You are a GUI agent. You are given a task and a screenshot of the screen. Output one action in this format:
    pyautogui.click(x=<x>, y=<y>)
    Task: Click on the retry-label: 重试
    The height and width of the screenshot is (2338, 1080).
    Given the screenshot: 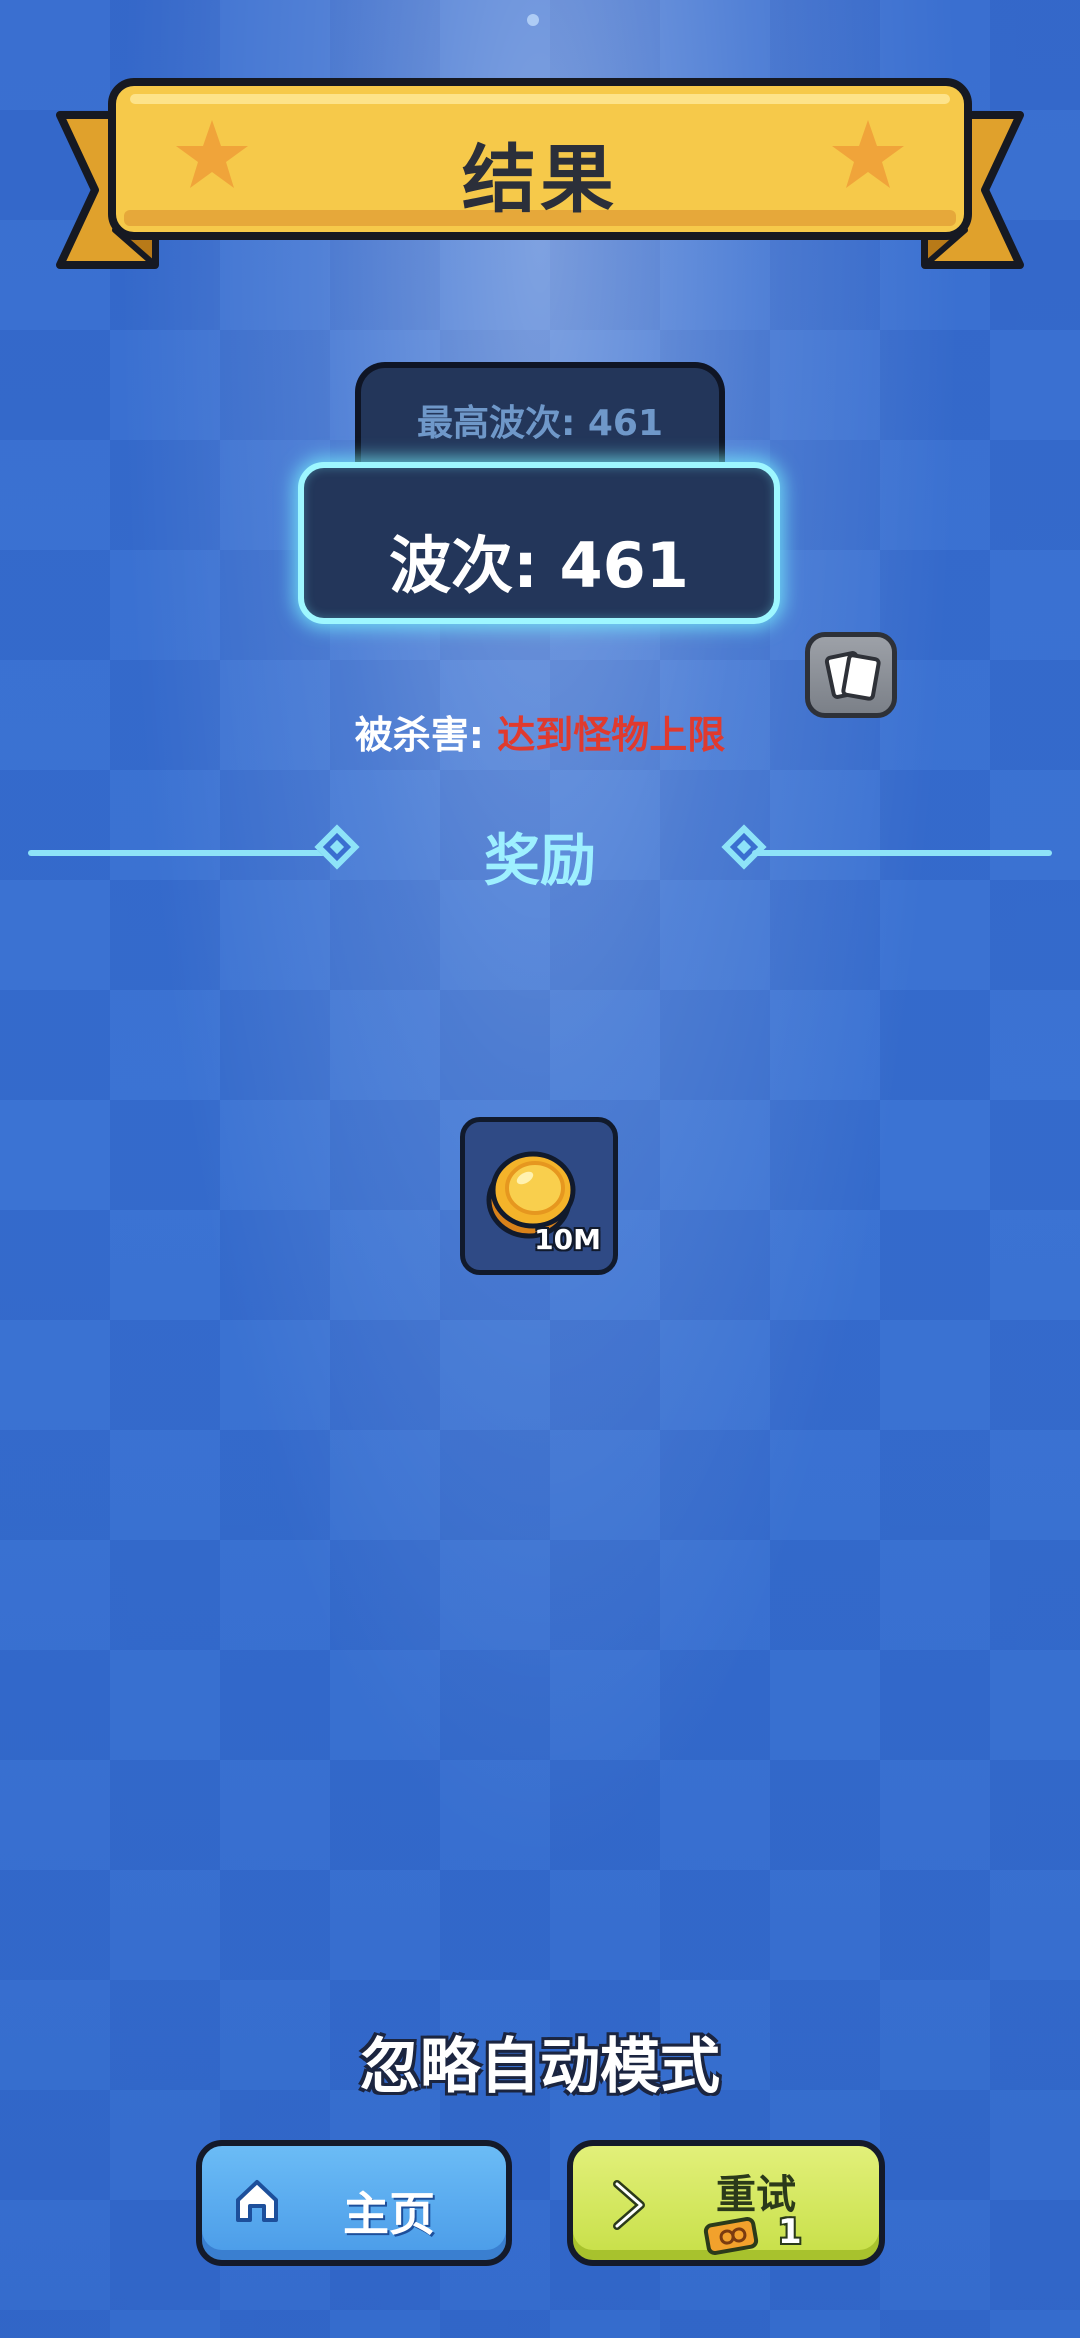 What is the action you would take?
    pyautogui.click(x=756, y=2195)
    